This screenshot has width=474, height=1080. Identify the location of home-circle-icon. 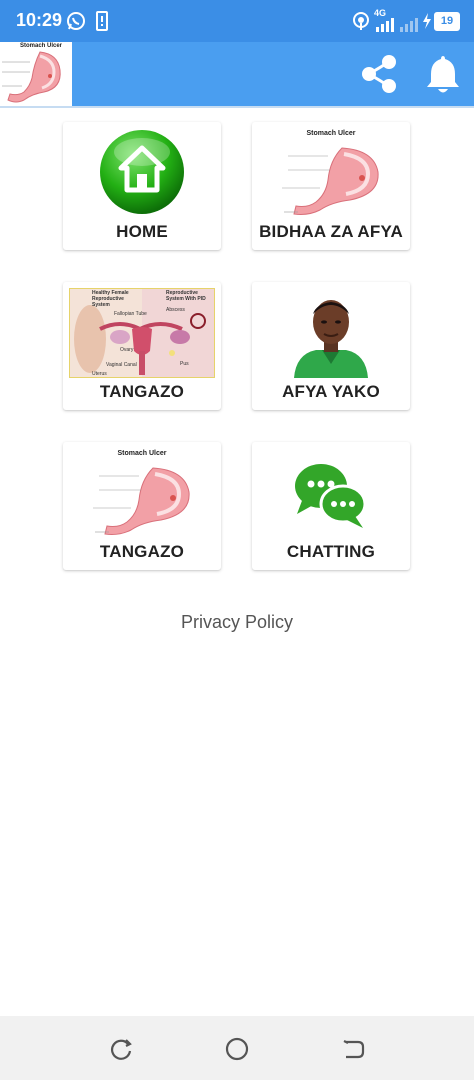
(237, 1049).